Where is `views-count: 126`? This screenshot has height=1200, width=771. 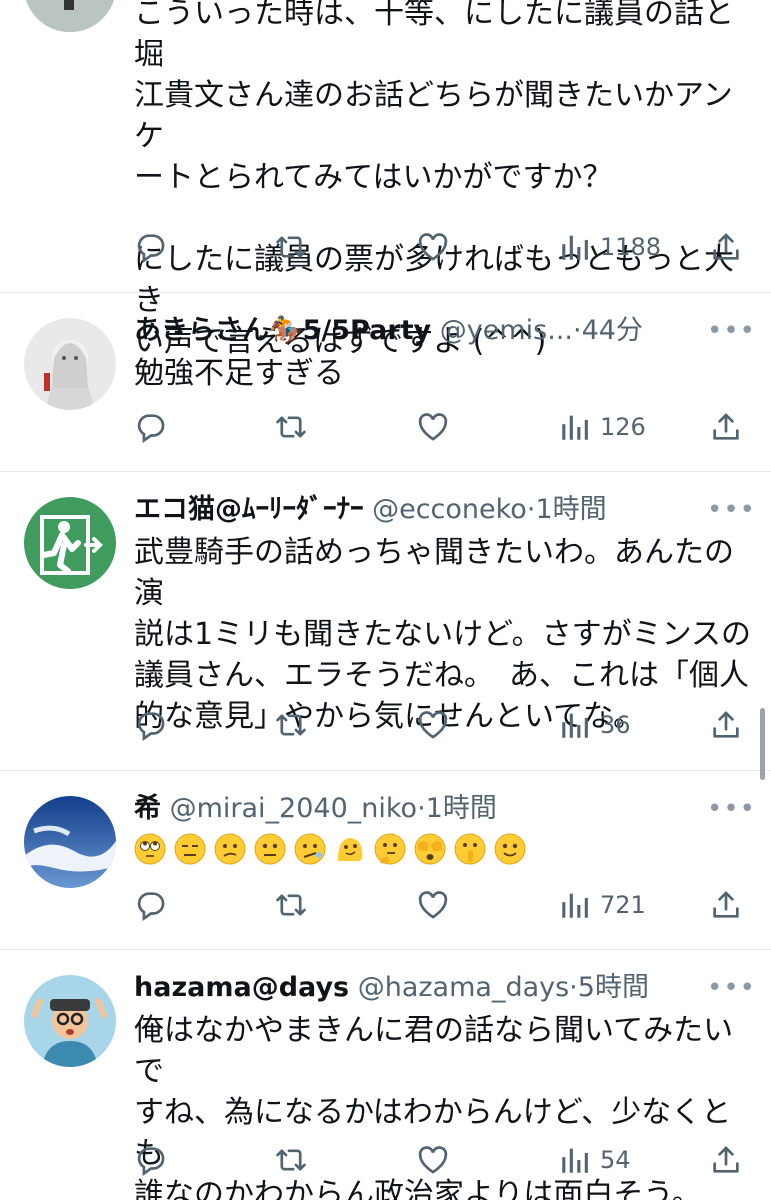 views-count: 126 is located at coordinates (623, 427).